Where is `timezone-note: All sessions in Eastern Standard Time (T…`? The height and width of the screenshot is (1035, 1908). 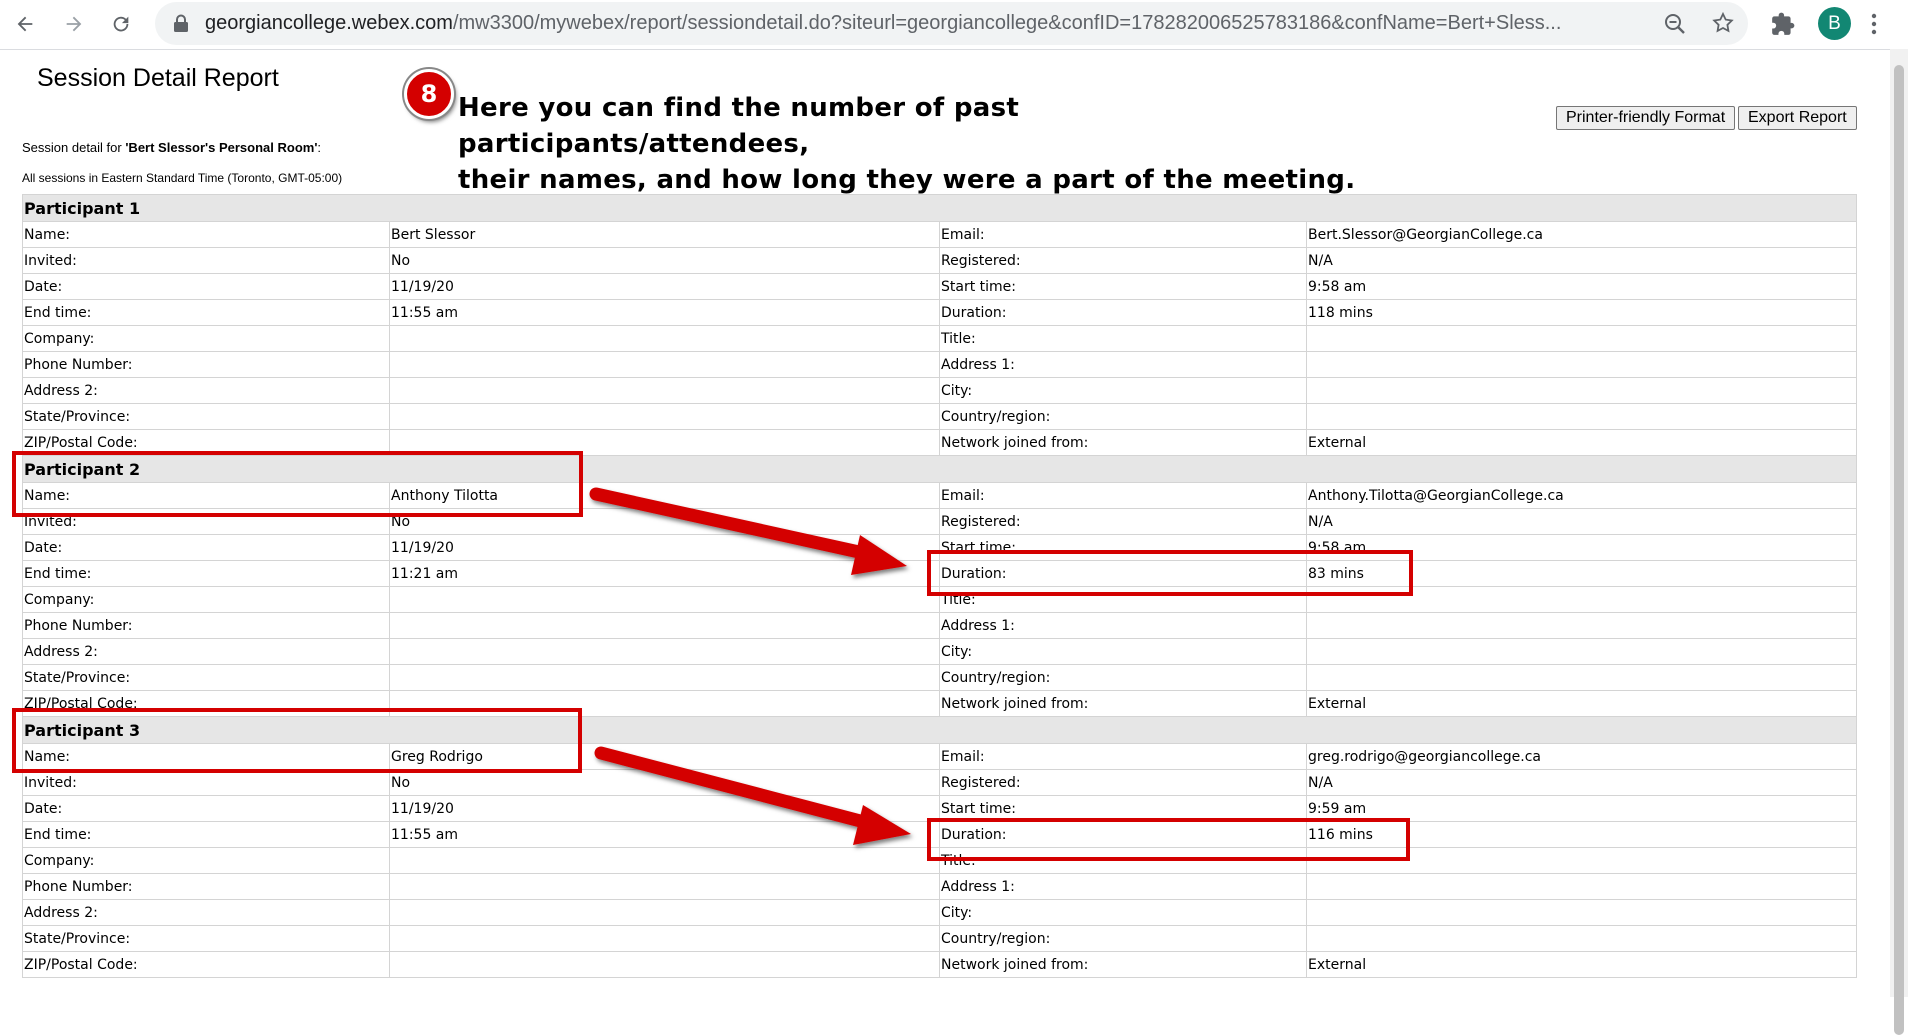 timezone-note: All sessions in Eastern Standard Time (T… is located at coordinates (182, 178).